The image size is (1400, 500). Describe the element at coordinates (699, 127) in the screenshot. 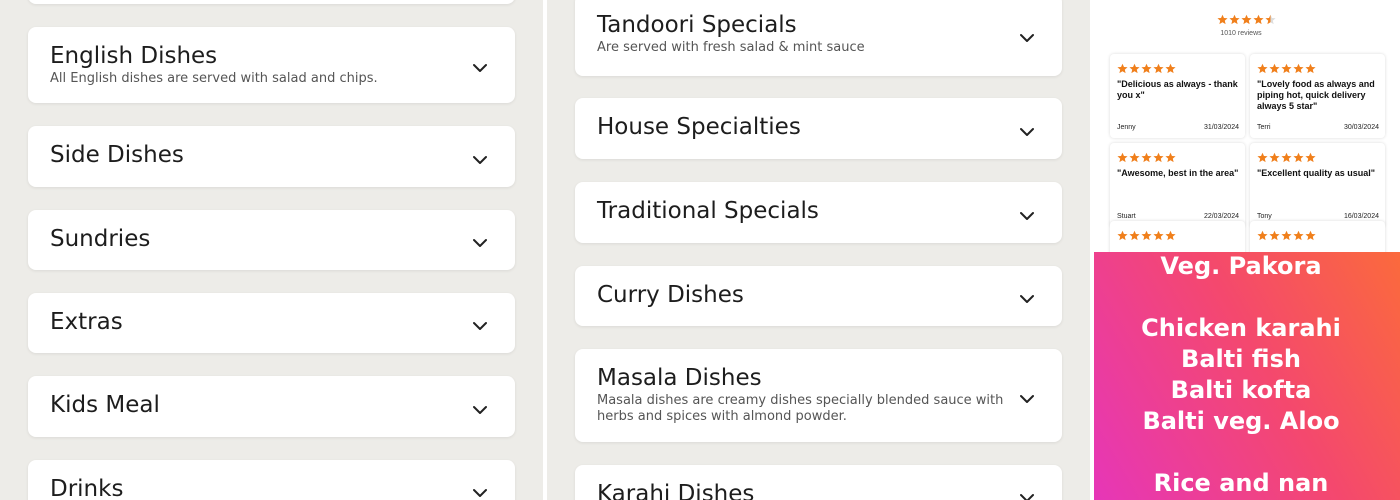

I see `category-title: House Specialties` at that location.